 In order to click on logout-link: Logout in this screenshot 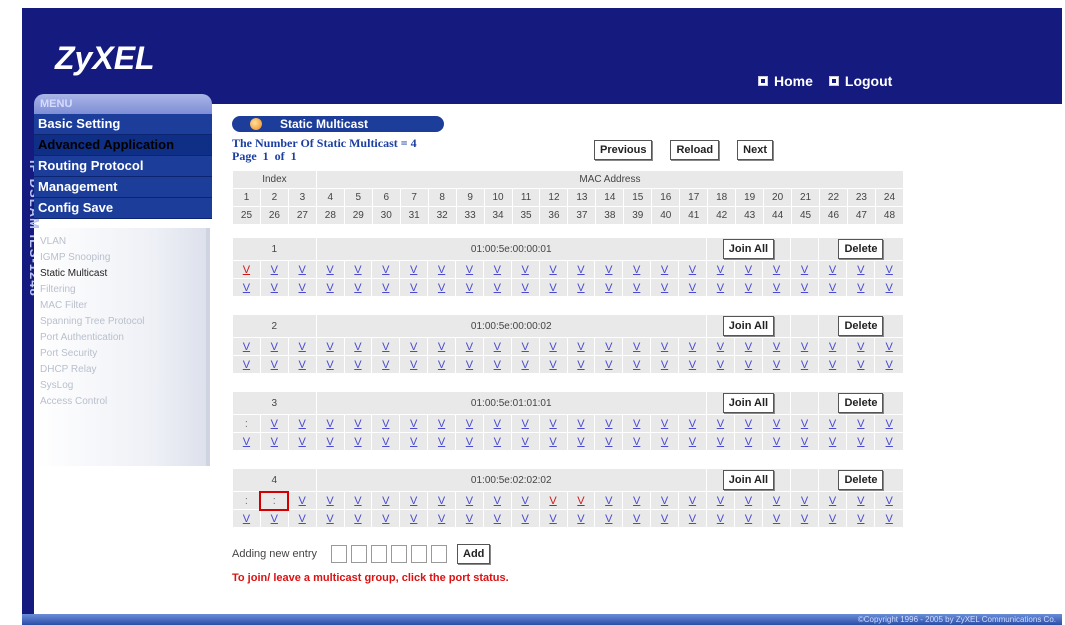, I will do `click(860, 81)`.